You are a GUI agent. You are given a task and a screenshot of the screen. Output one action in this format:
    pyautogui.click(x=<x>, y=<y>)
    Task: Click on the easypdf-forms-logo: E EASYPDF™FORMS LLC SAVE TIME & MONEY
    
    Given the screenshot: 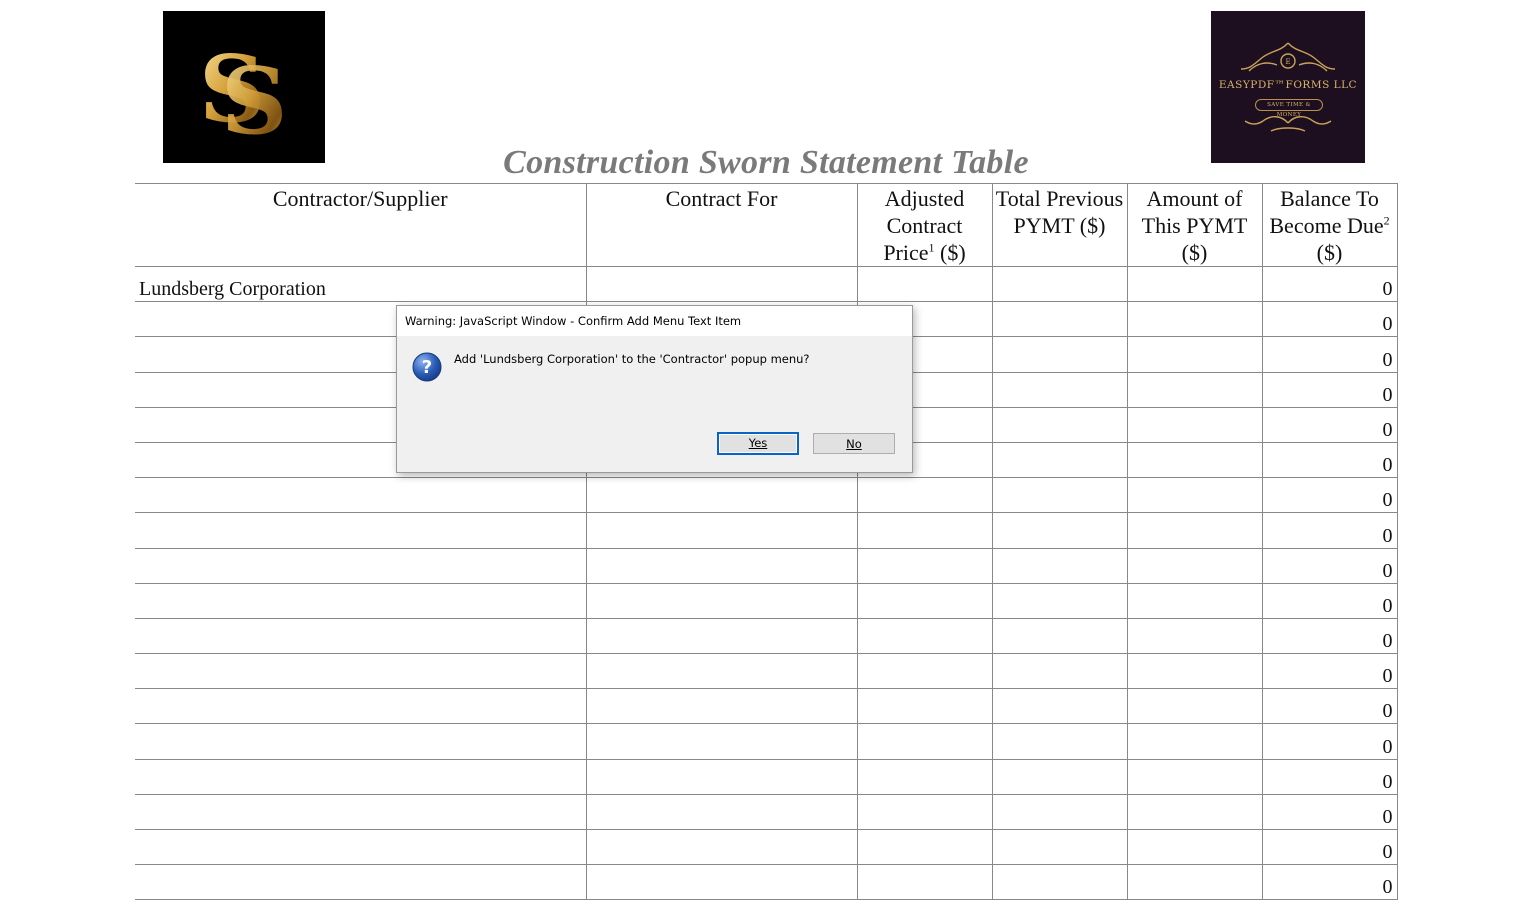 What is the action you would take?
    pyautogui.click(x=1288, y=87)
    